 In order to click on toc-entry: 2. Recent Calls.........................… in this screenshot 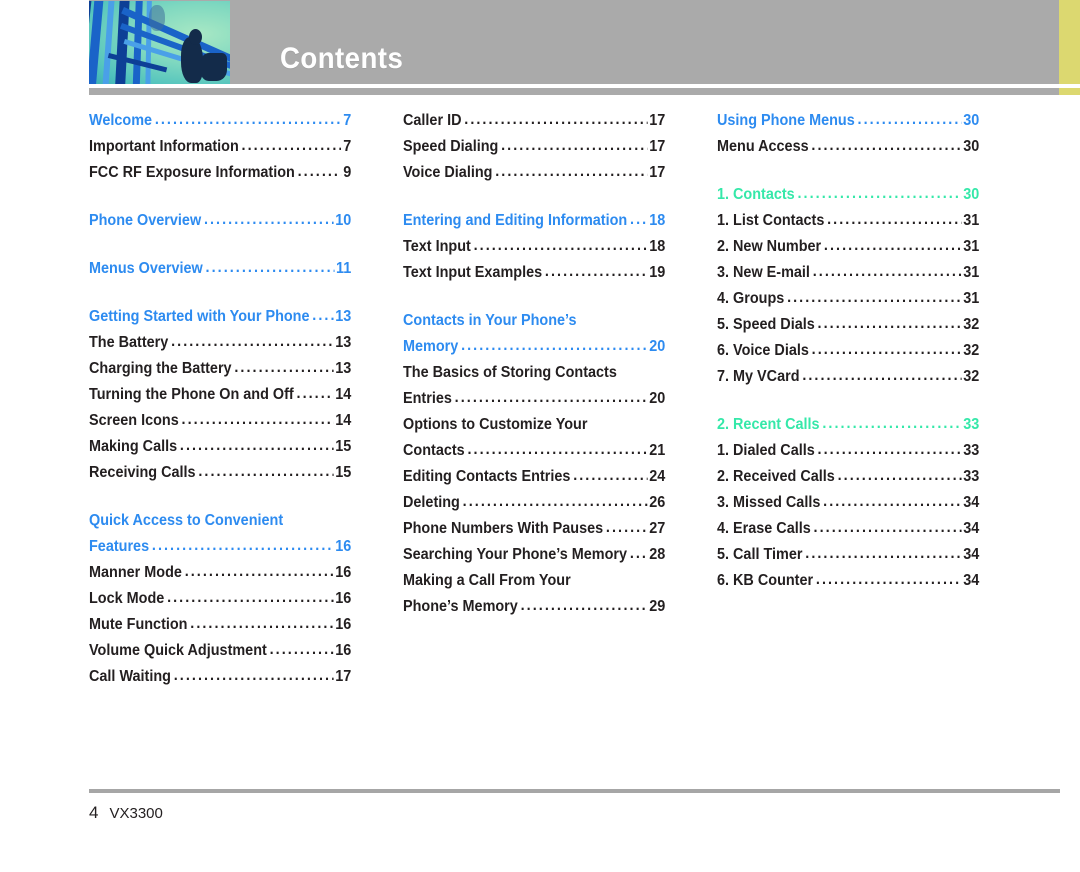, I will do `click(848, 425)`.